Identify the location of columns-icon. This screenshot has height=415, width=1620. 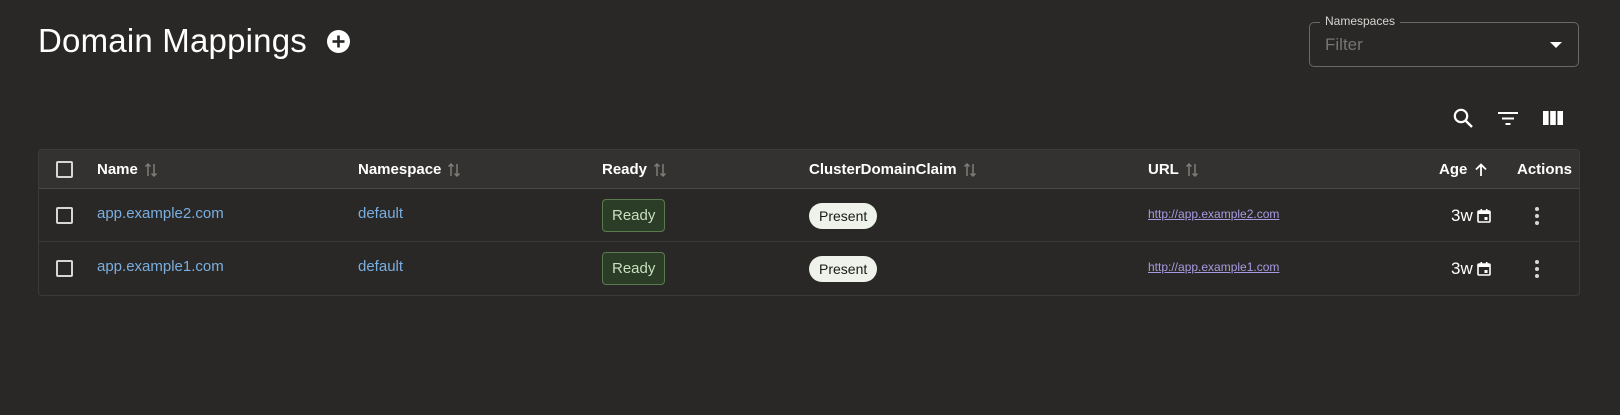
(1552, 118).